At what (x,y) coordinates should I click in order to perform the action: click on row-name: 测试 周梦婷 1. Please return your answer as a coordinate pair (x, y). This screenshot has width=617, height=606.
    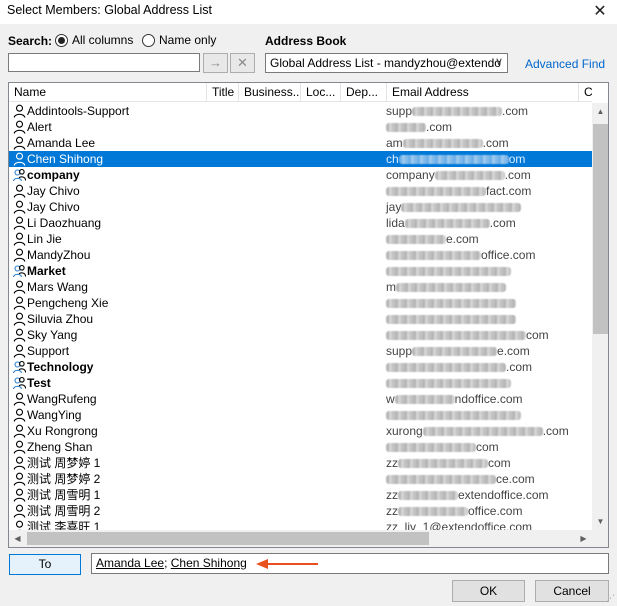
    Looking at the image, I should click on (64, 463).